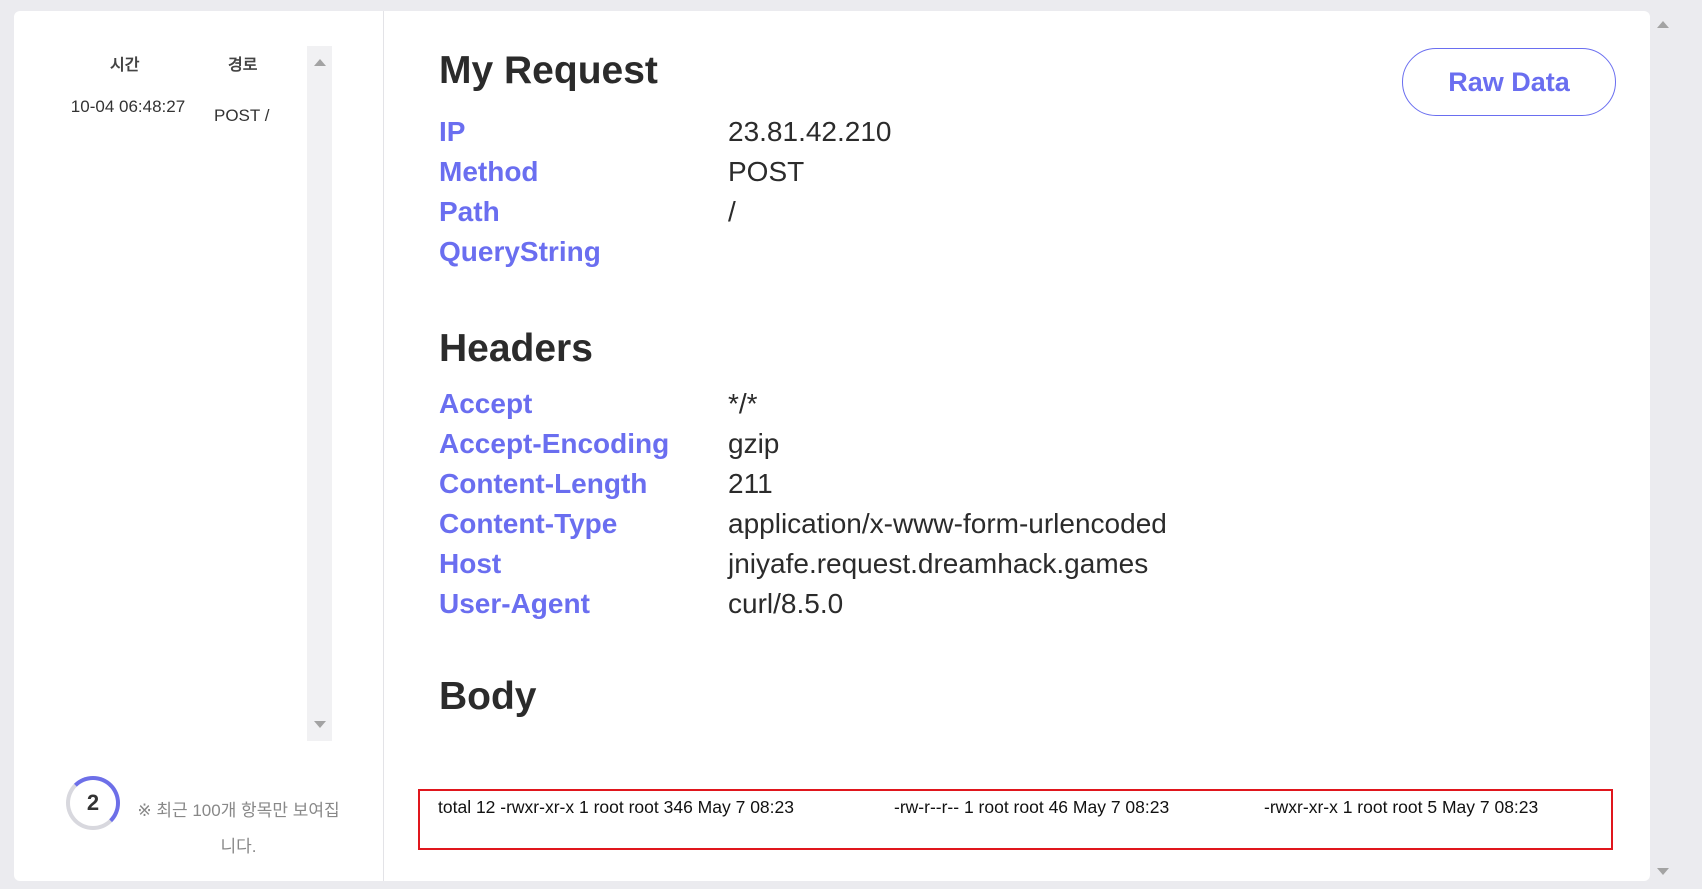 The width and height of the screenshot is (1702, 889). I want to click on retention-note: ※ 최근 100개 항목만 보여집니다., so click(238, 828).